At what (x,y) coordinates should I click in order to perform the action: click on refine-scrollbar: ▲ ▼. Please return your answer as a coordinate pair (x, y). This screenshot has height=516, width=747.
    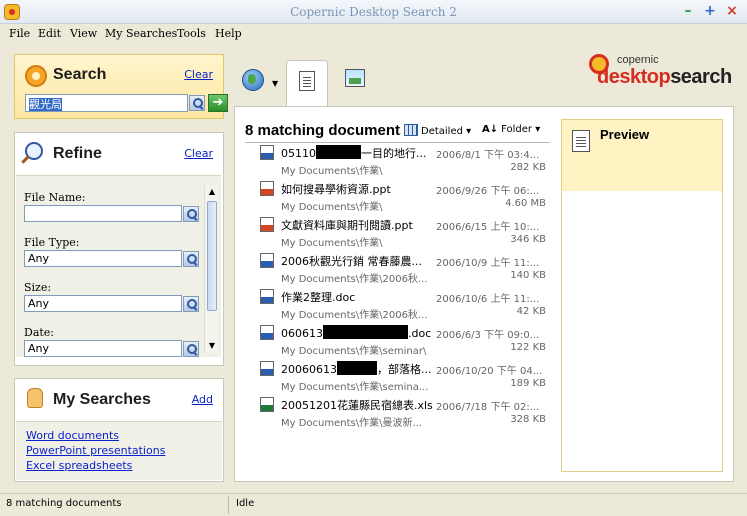
    Looking at the image, I should click on (211, 269).